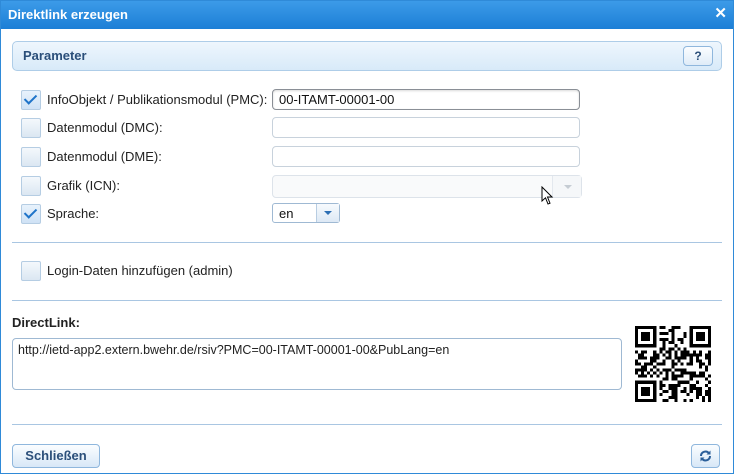 The image size is (734, 474). I want to click on login-label: Login-Daten hinzufügen (admin), so click(140, 270).